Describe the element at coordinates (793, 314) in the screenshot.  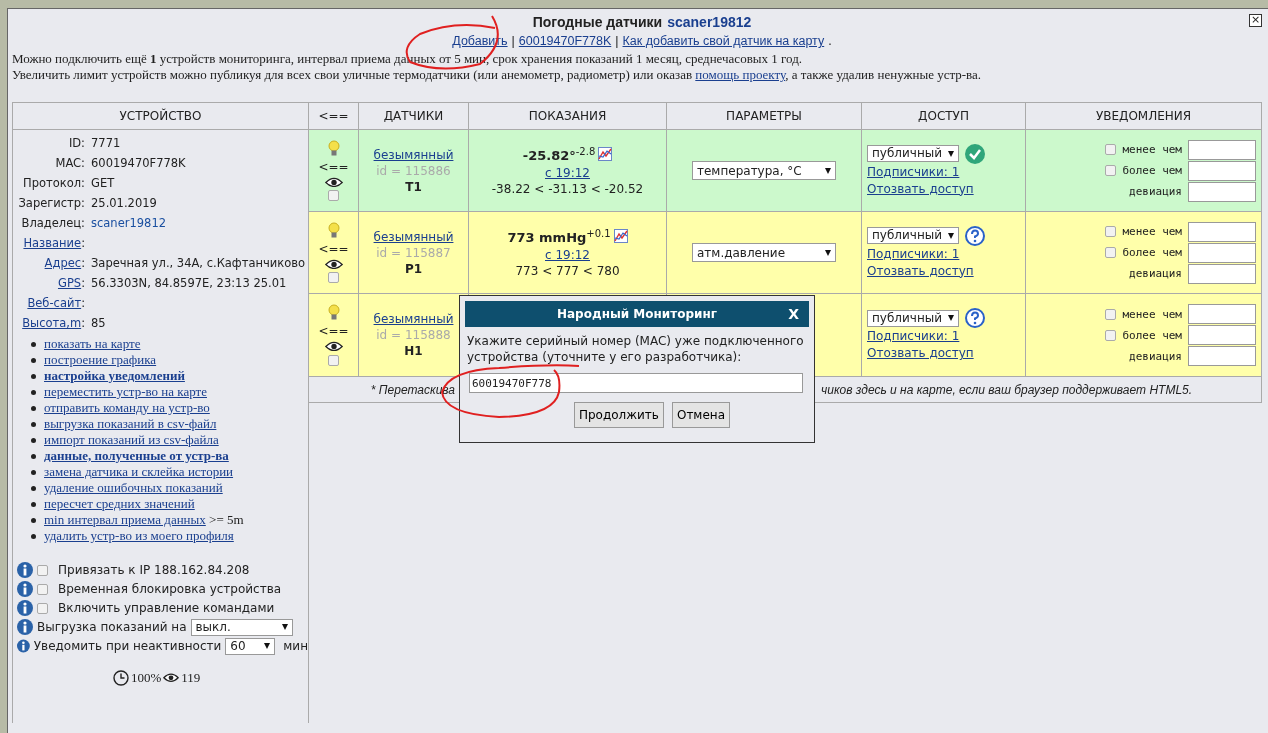
I see `close-button: X` at that location.